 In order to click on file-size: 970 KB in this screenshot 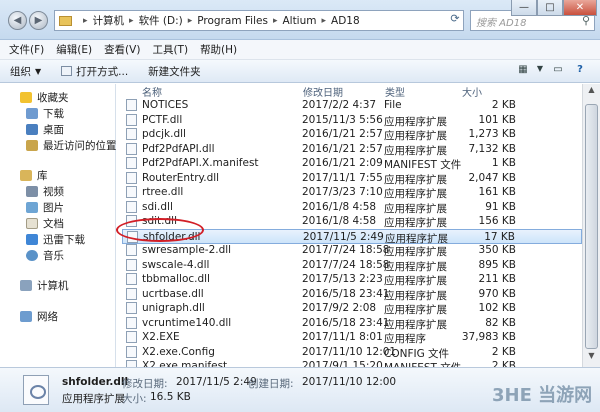, I will do `click(497, 293)`.